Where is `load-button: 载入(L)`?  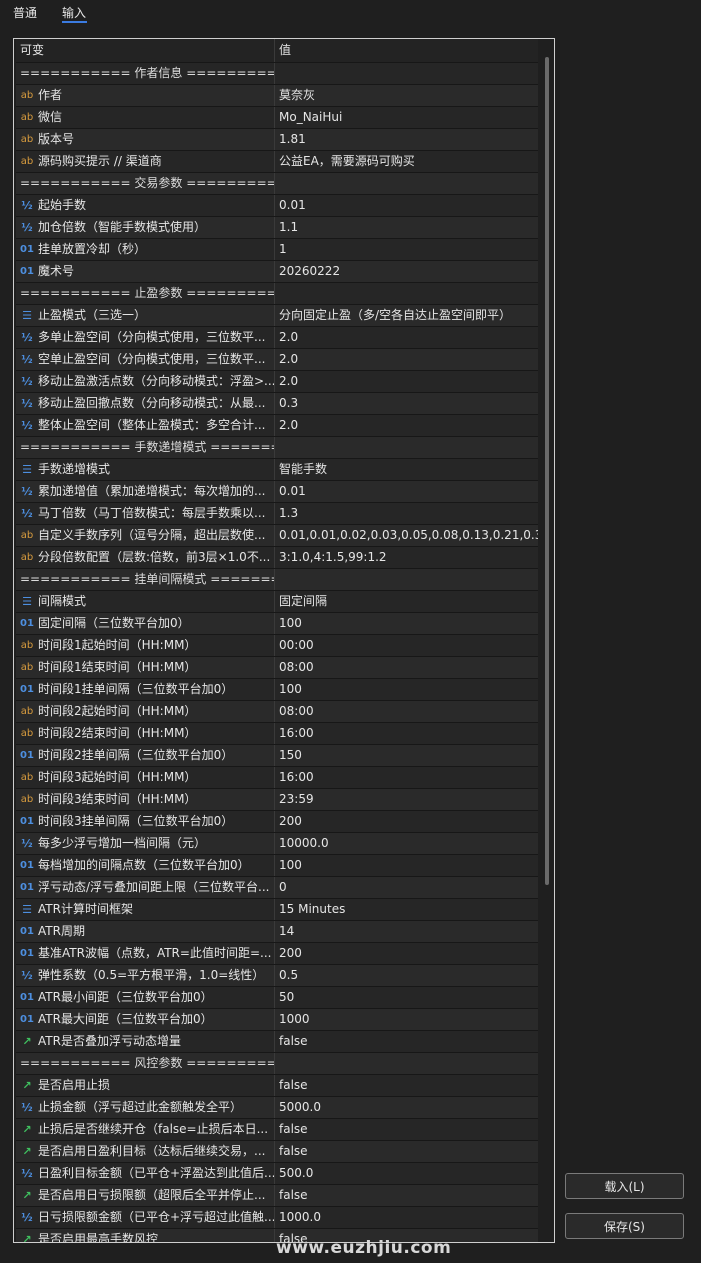 load-button: 载入(L) is located at coordinates (624, 1186).